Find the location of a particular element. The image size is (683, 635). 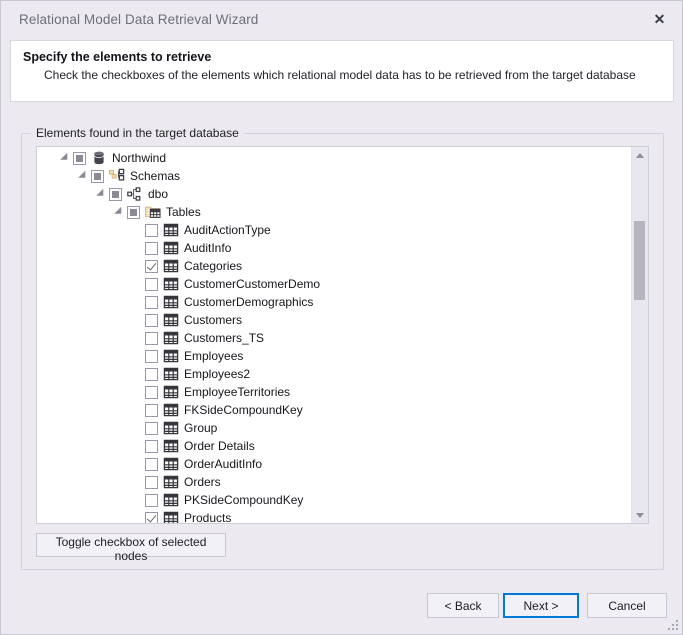

tree-node-label: AuditActionType is located at coordinates (227, 230).